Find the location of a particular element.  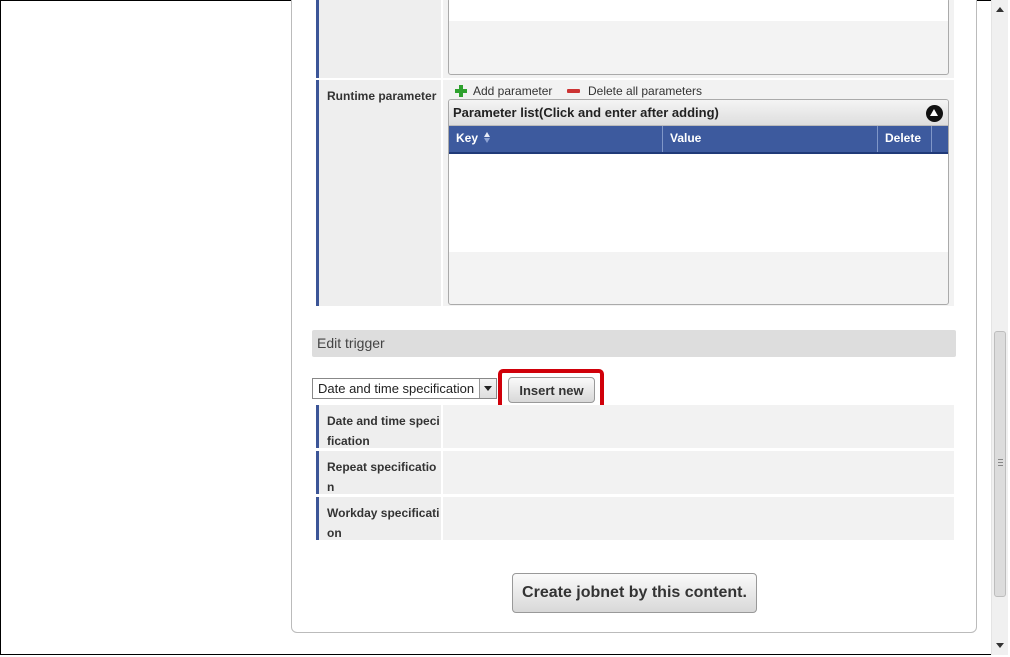

delete-all-parameters-link: Delete all parameters is located at coordinates (634, 91).